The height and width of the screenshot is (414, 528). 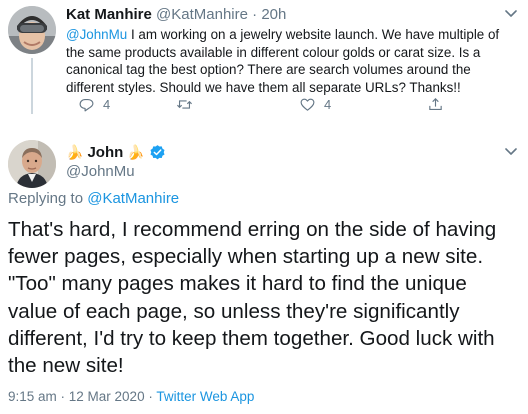 I want to click on like-button: 4, so click(x=315, y=104).